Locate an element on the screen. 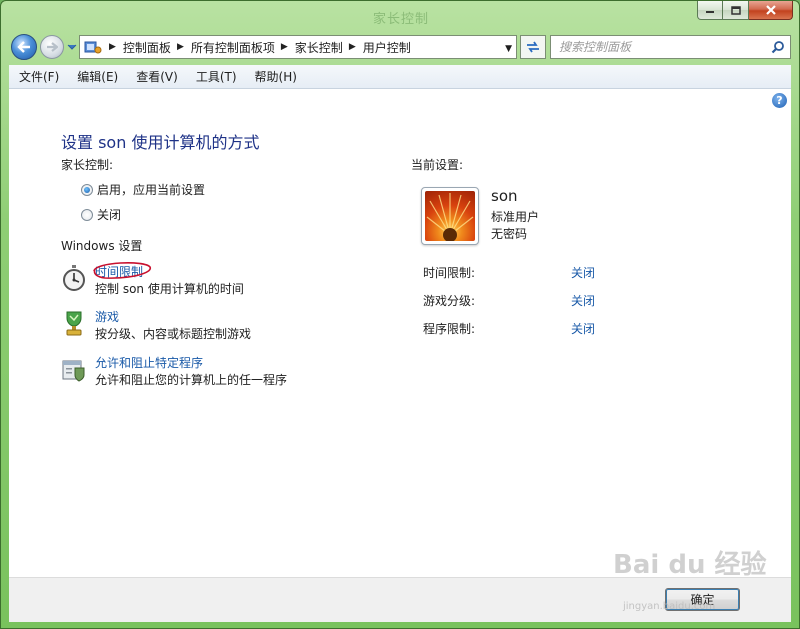  question-icon: ? is located at coordinates (779, 100).